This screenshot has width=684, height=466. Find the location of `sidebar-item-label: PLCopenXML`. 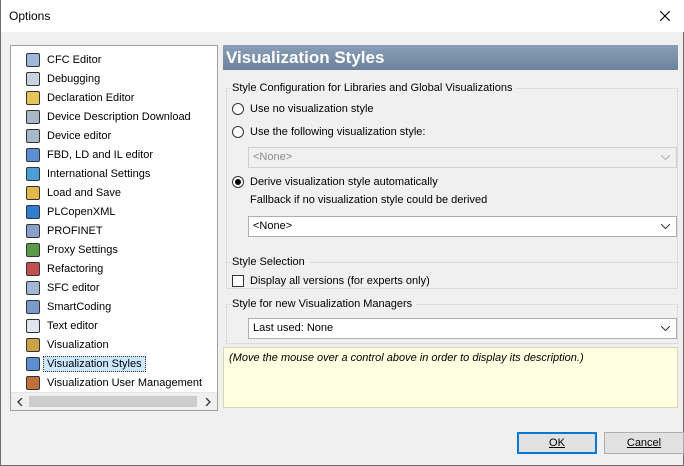

sidebar-item-label: PLCopenXML is located at coordinates (81, 211).